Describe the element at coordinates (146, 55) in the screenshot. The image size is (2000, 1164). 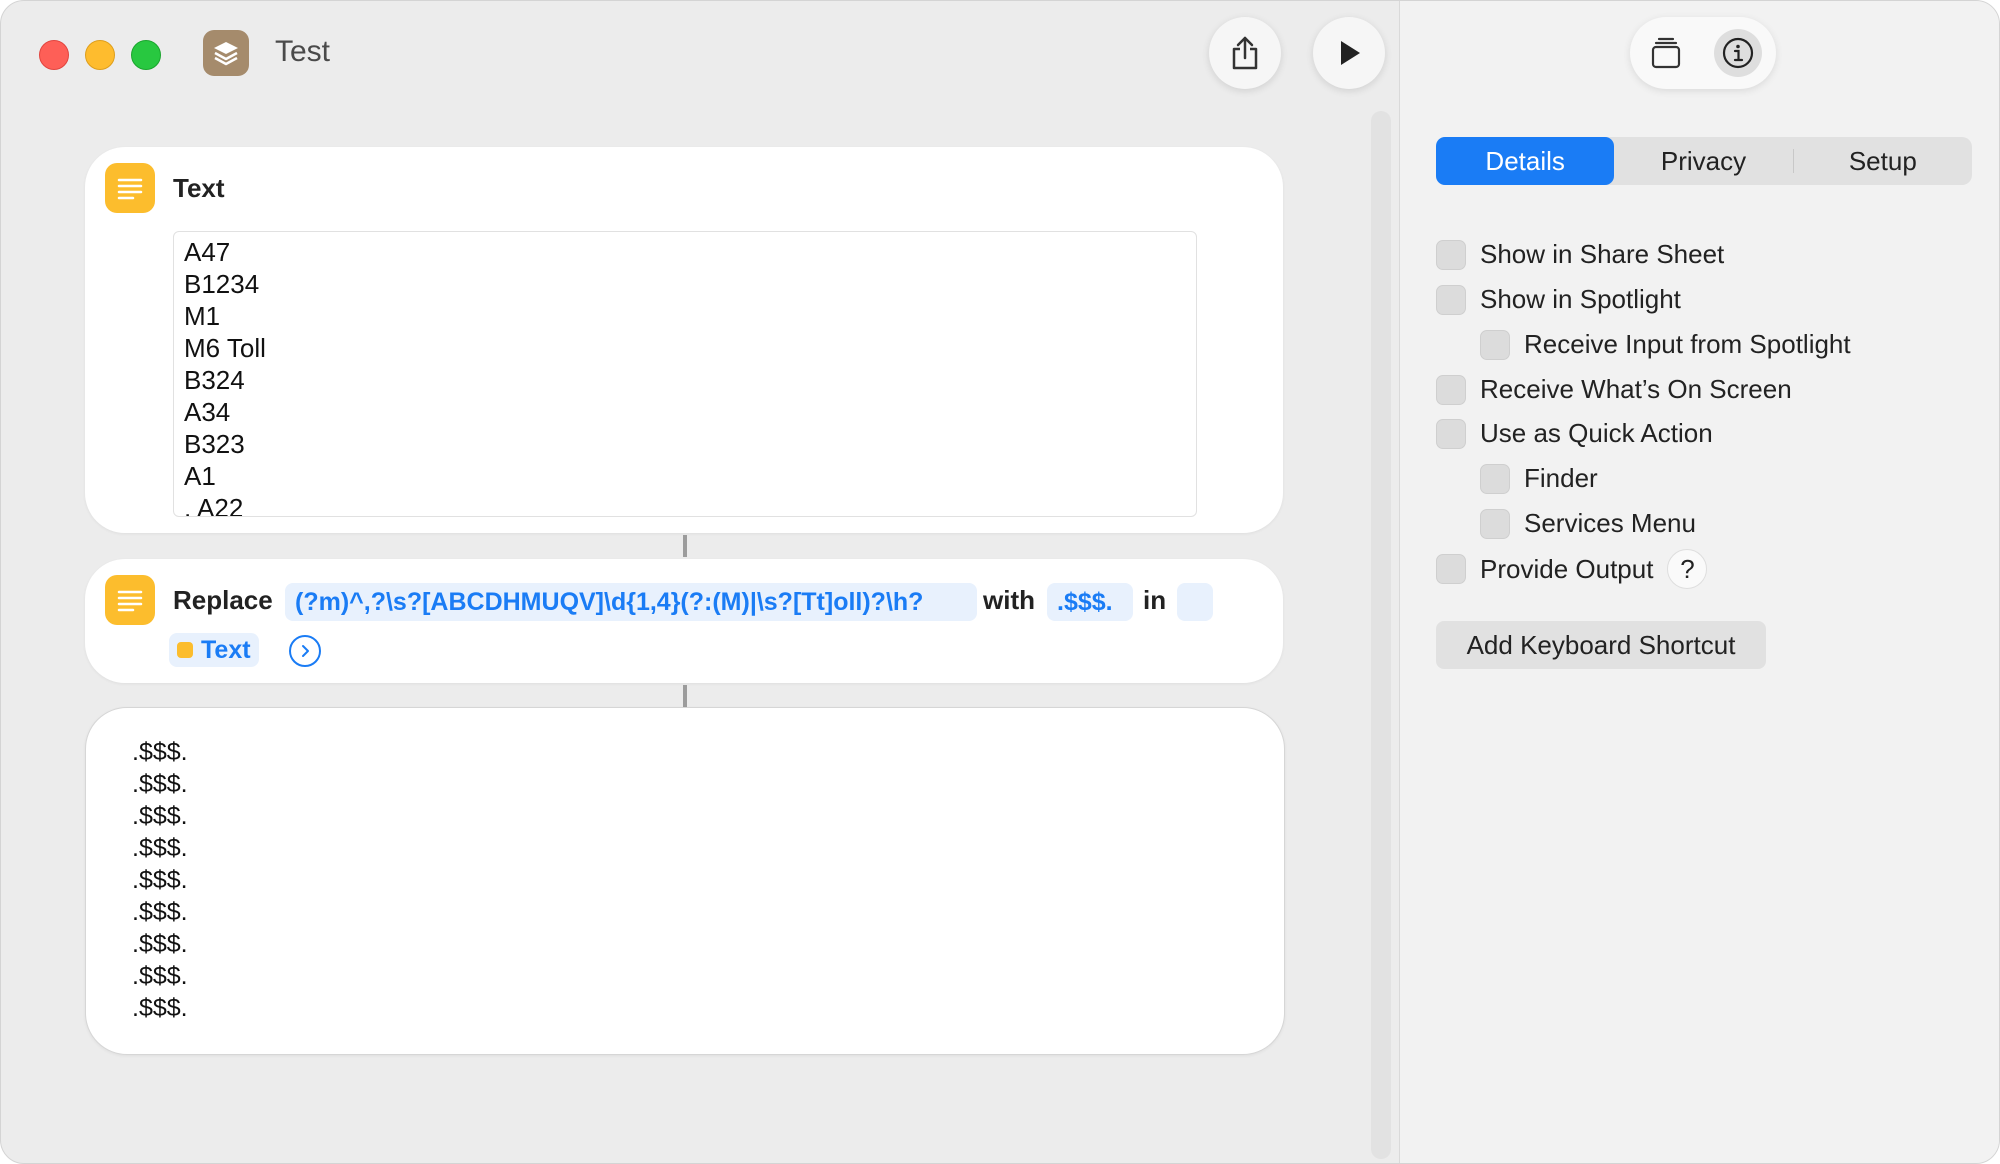
I see `zoom-window-button` at that location.